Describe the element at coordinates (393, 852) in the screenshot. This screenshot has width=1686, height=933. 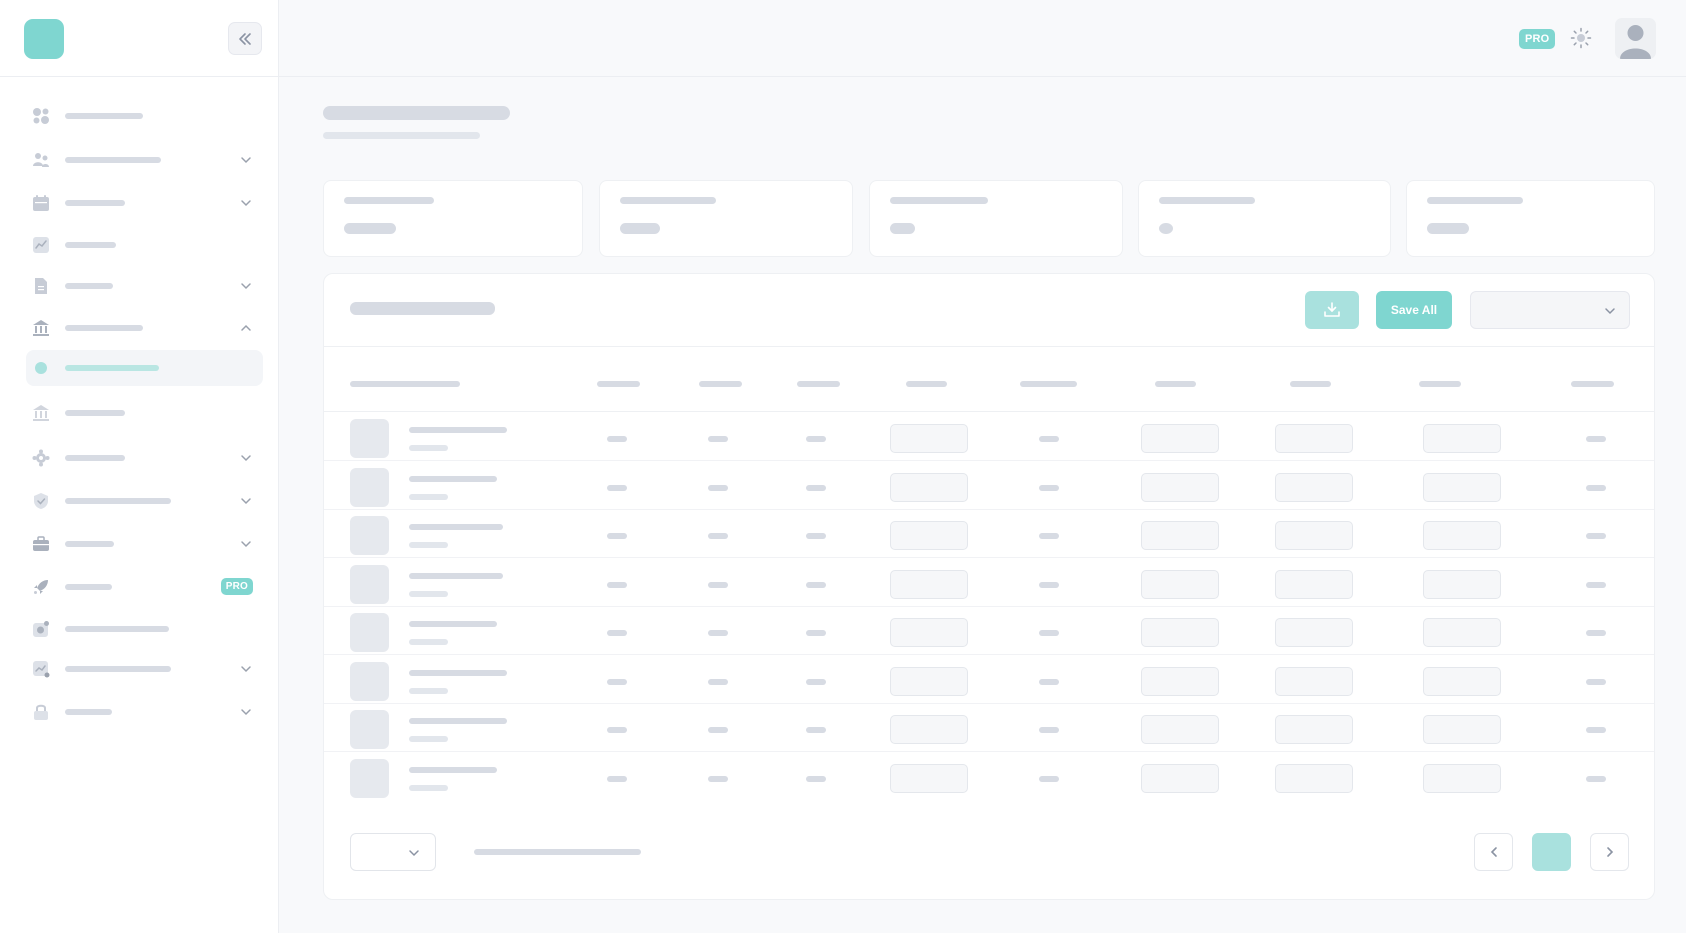
I see `rows-per-page-select` at that location.